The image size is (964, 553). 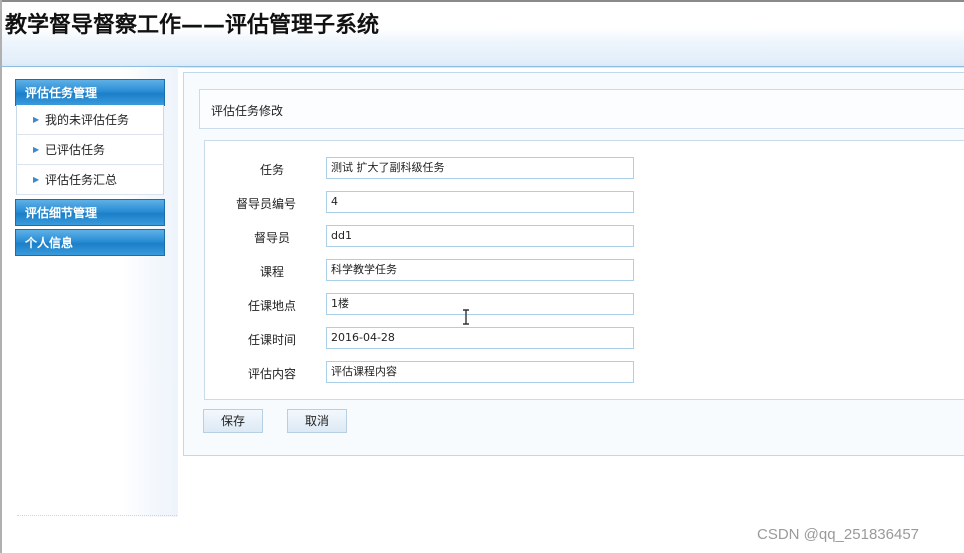 What do you see at coordinates (838, 534) in the screenshot?
I see `watermark: CSDN @qq_251836457` at bounding box center [838, 534].